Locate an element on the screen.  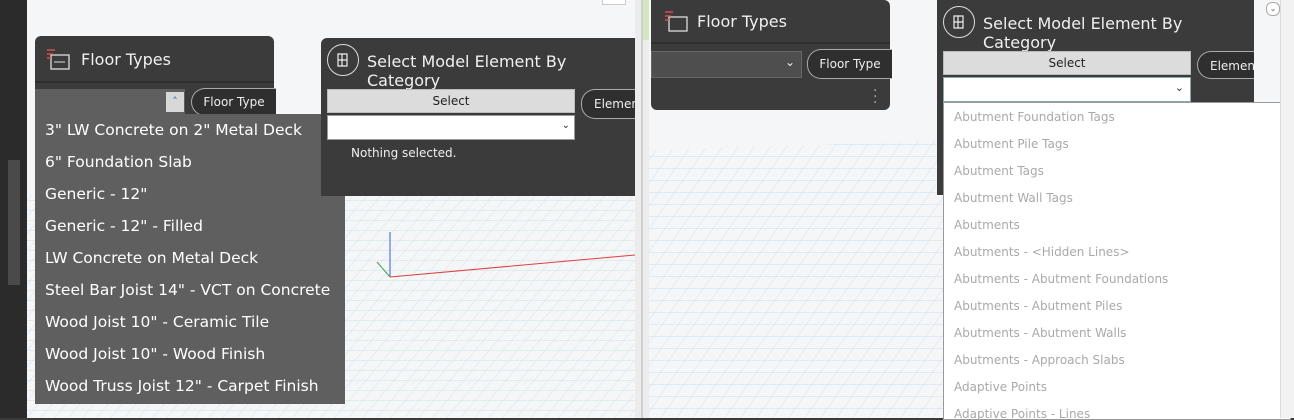
window-scrollbar is located at coordinates (1287, 209).